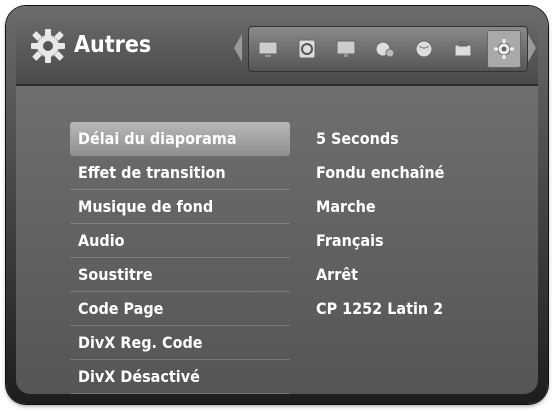 The image size is (556, 412). I want to click on tab-others, so click(504, 49).